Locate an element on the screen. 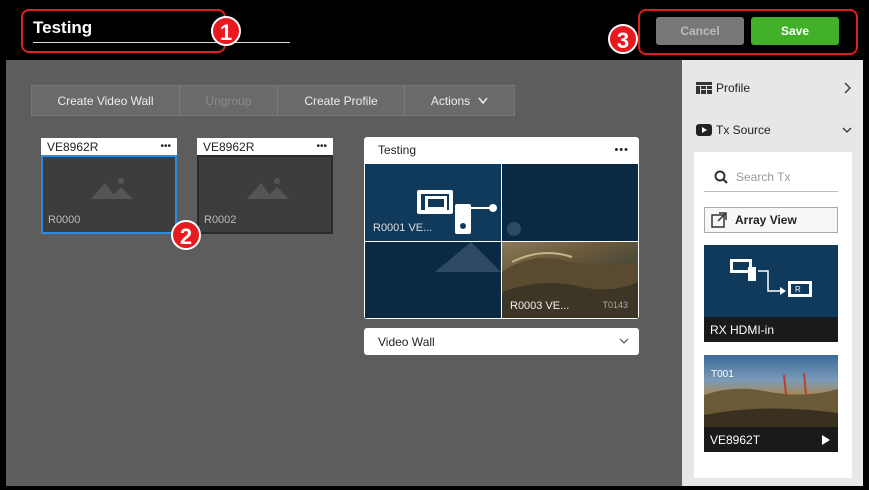  grid-icon is located at coordinates (704, 88).